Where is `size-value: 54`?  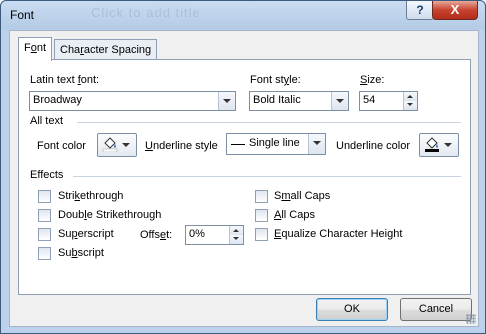 size-value: 54 is located at coordinates (369, 100).